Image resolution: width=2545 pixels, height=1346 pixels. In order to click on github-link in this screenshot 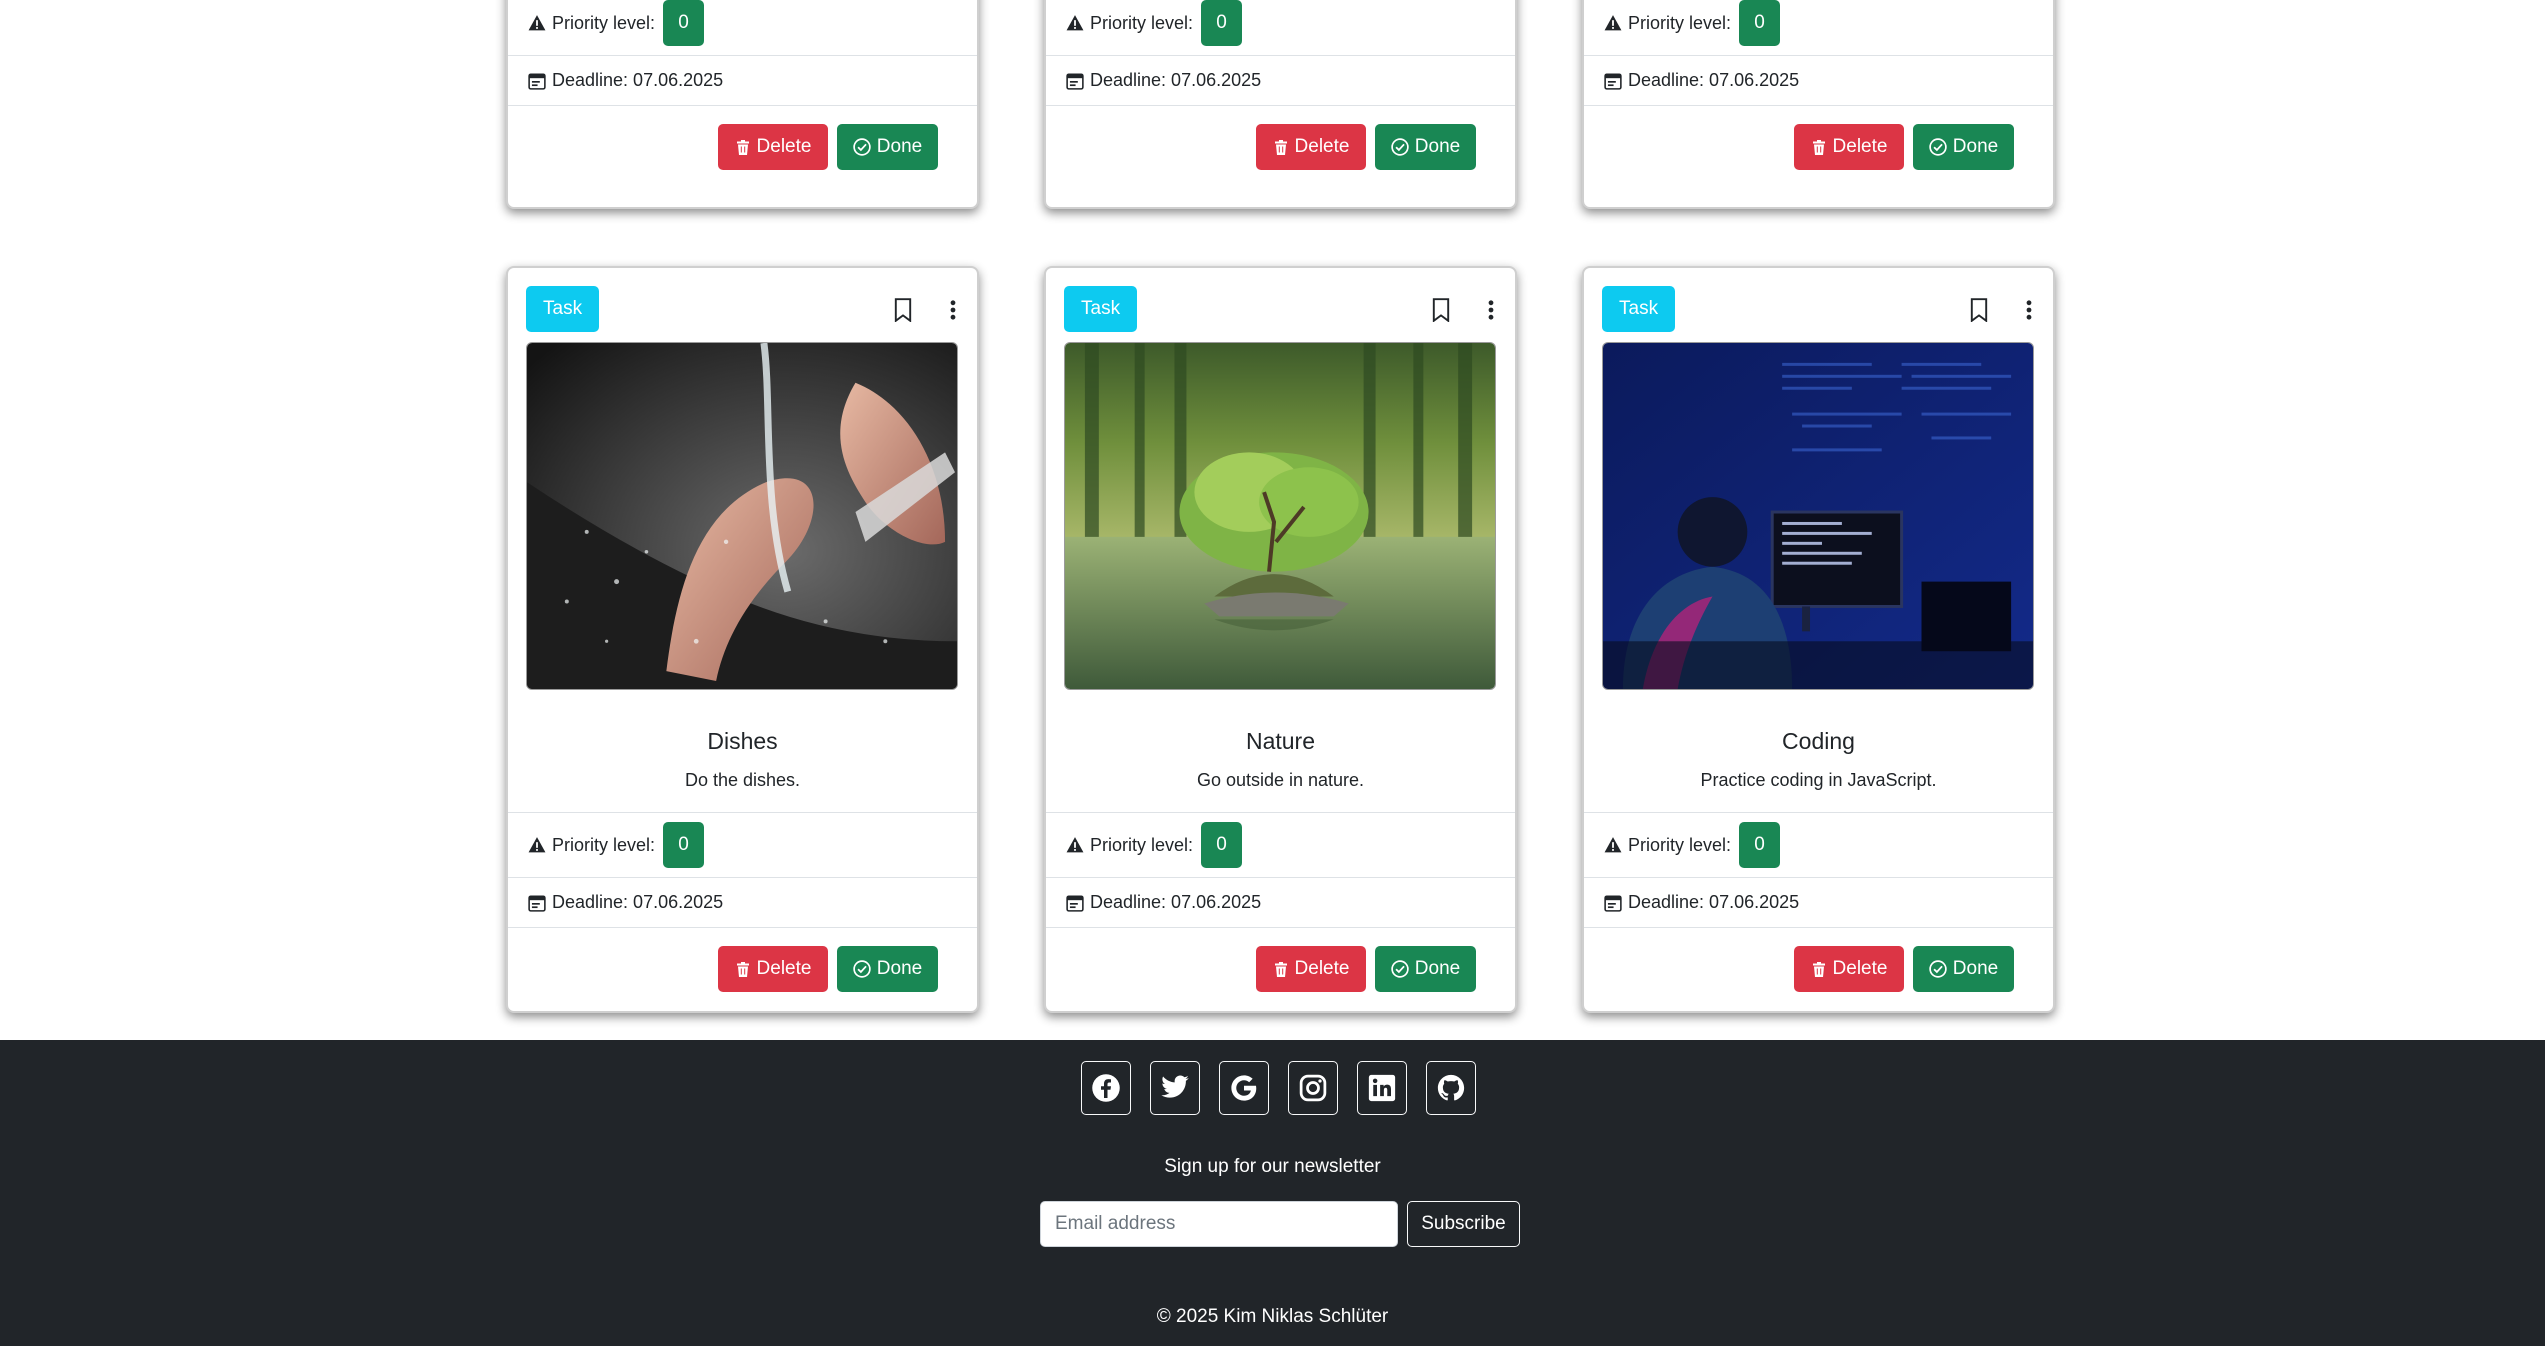, I will do `click(1451, 1088)`.